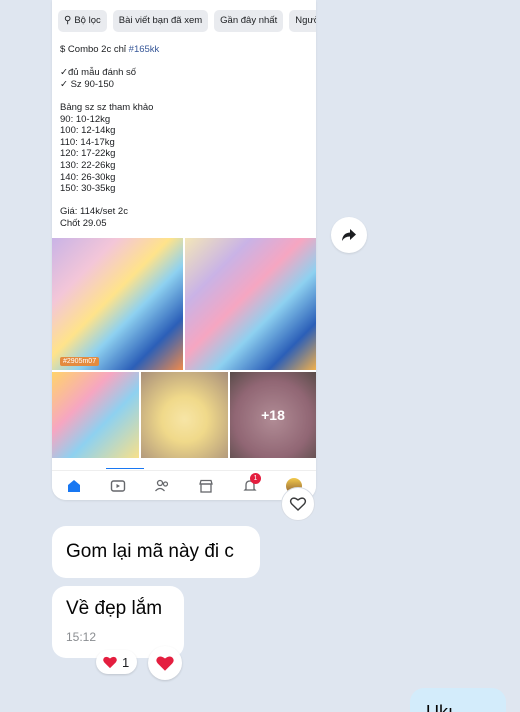  Describe the element at coordinates (184, 485) in the screenshot. I see `bottom-tab-bar: 1` at that location.